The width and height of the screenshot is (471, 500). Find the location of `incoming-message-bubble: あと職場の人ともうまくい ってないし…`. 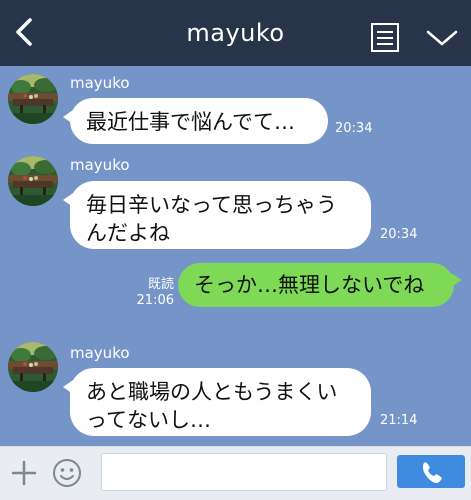

incoming-message-bubble: あと職場の人ともうまくい ってないし… is located at coordinates (217, 402).